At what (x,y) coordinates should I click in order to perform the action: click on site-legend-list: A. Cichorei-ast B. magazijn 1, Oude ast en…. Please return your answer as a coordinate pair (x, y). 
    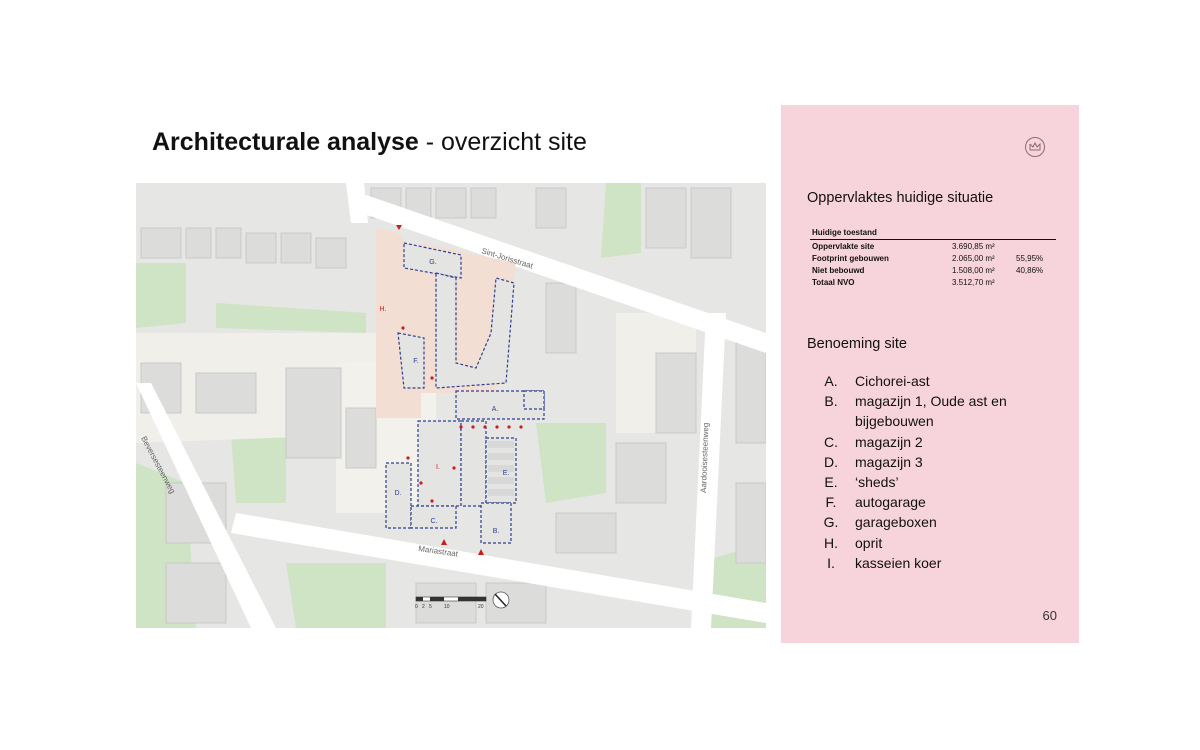
    Looking at the image, I should click on (937, 472).